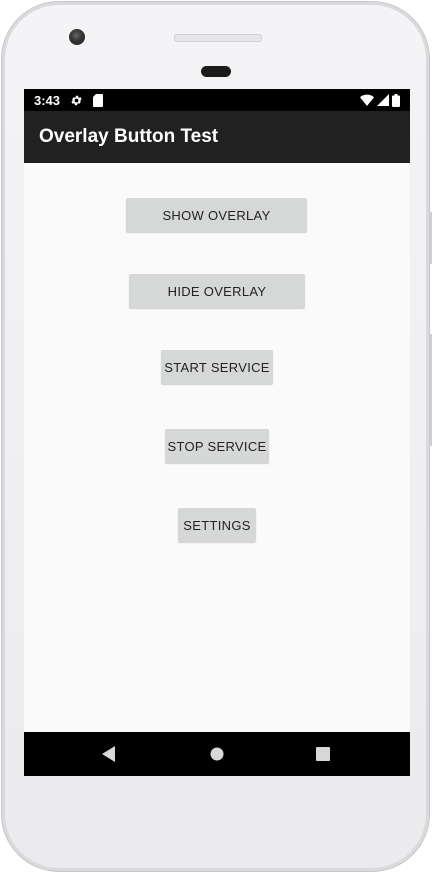 This screenshot has height=874, width=432. What do you see at coordinates (218, 38) in the screenshot?
I see `earpiece-speaker` at bounding box center [218, 38].